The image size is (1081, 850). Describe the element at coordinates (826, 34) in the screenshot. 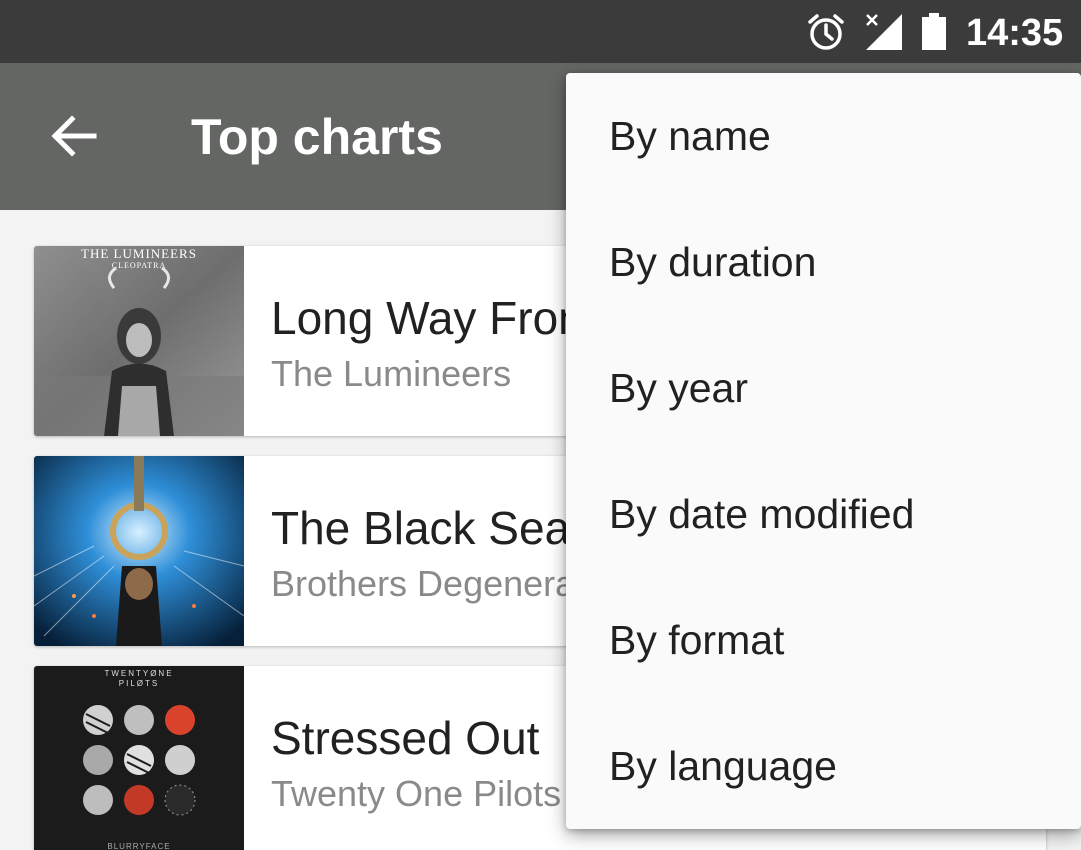

I see `alarm-icon` at that location.